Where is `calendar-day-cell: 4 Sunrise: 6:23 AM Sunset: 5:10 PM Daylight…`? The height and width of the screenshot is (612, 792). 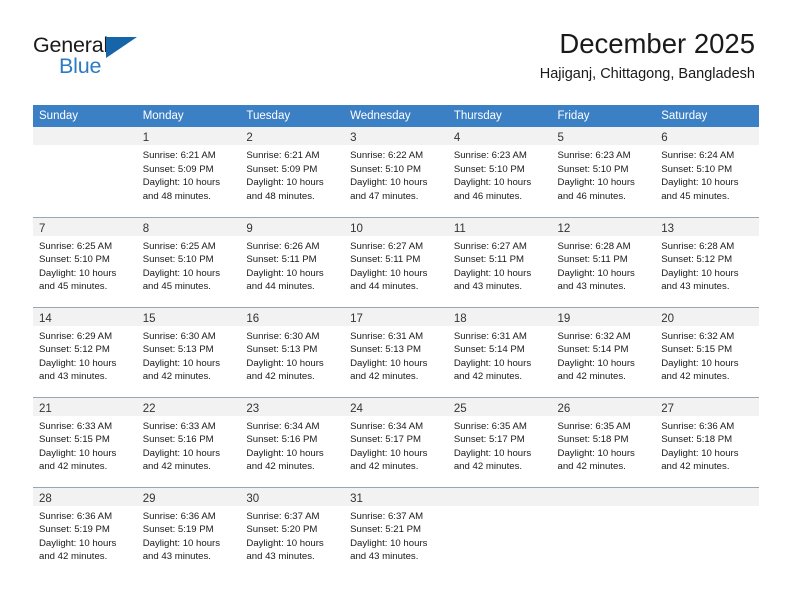
calendar-day-cell: 4 Sunrise: 6:23 AM Sunset: 5:10 PM Daylight… is located at coordinates (499, 172).